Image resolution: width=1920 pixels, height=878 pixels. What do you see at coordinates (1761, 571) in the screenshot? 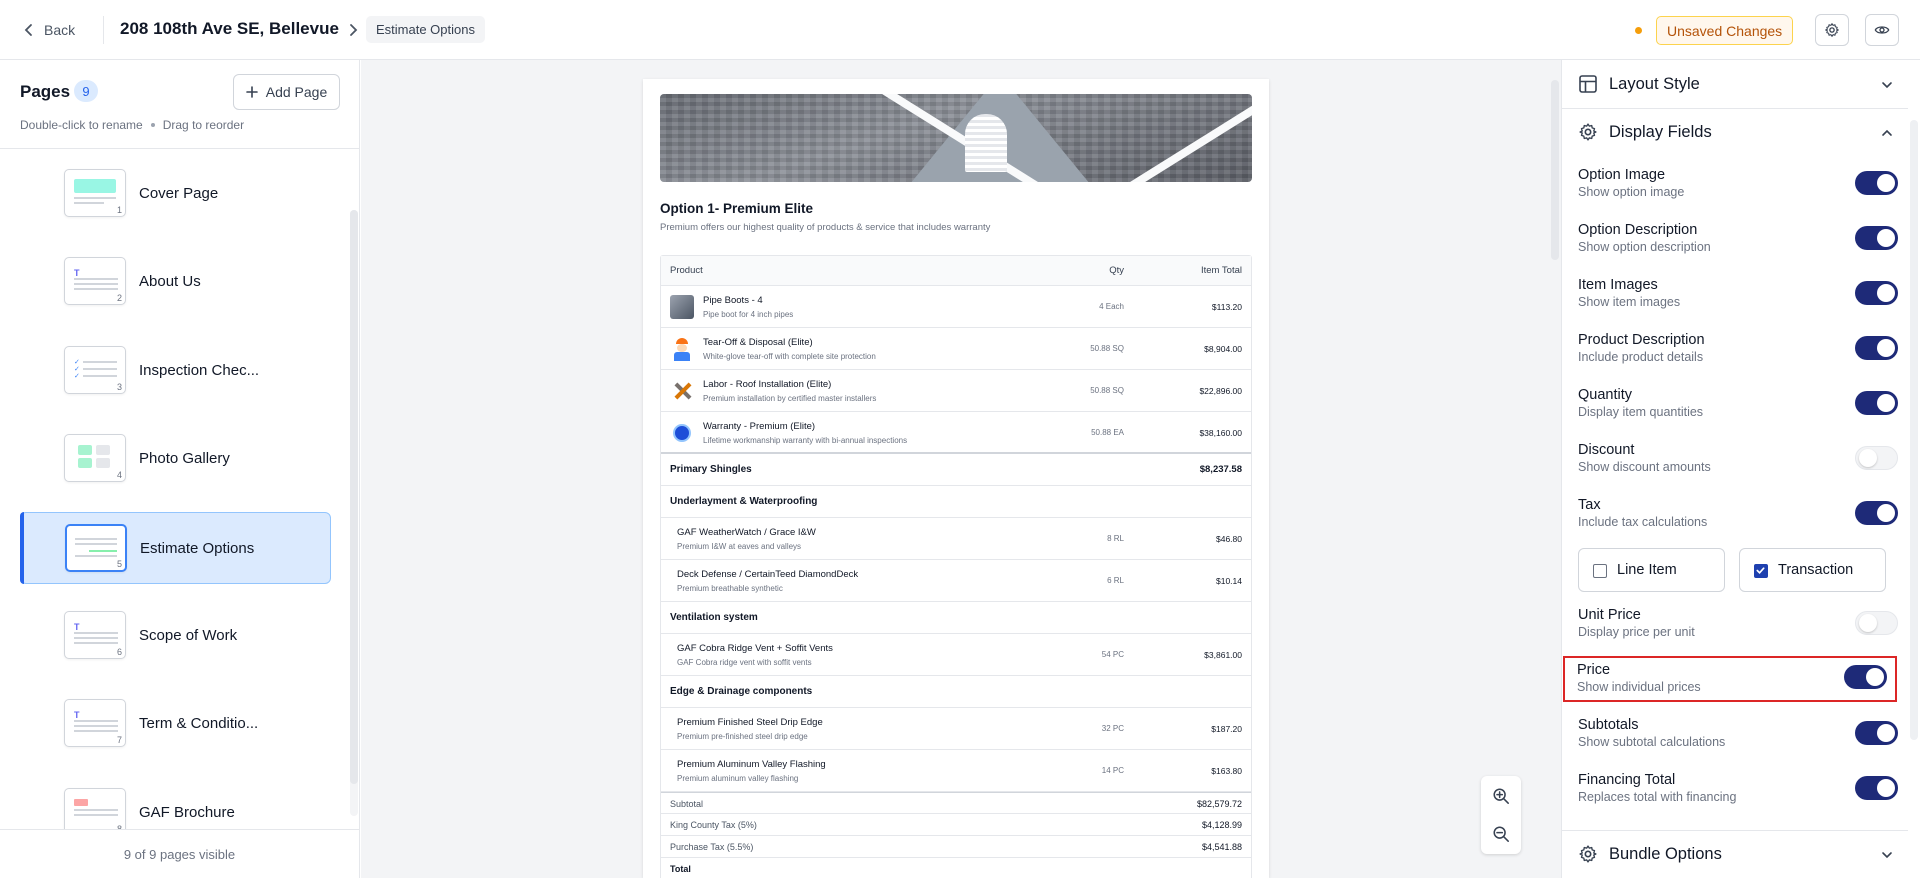
I see `transaction-checkbox` at bounding box center [1761, 571].